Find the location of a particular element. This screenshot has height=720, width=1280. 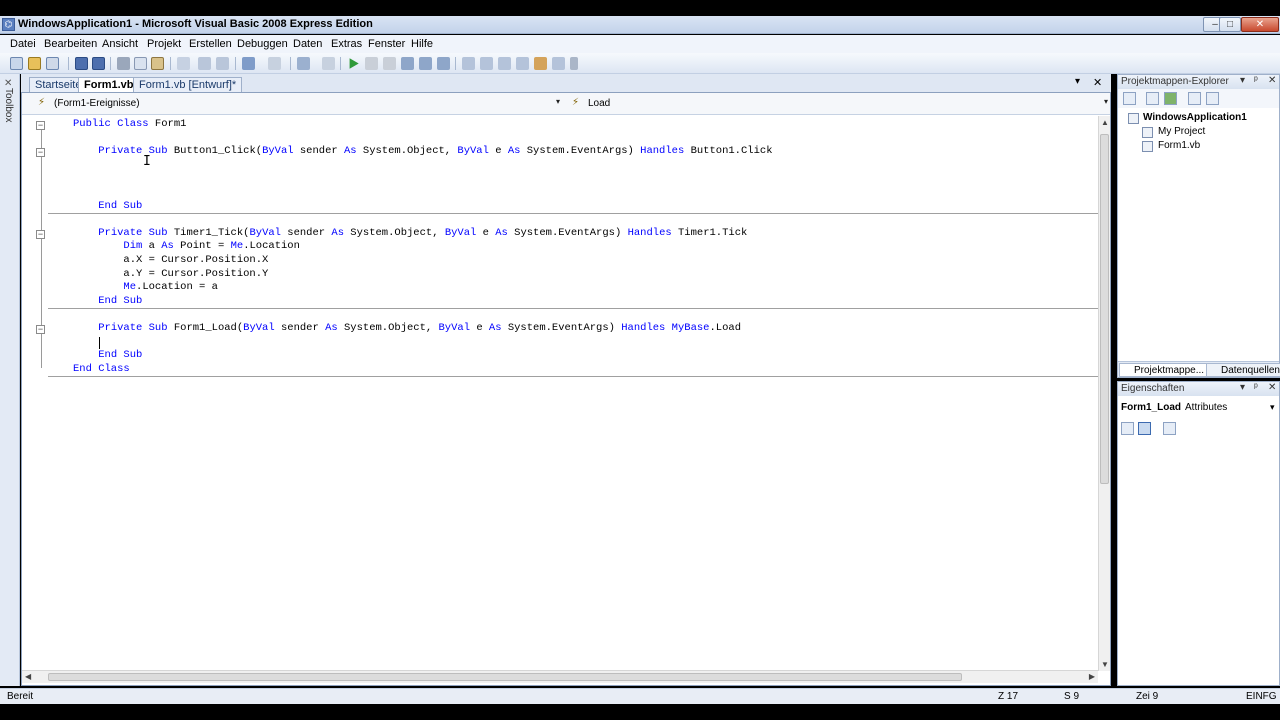

error-list-icon is located at coordinates (540, 63).